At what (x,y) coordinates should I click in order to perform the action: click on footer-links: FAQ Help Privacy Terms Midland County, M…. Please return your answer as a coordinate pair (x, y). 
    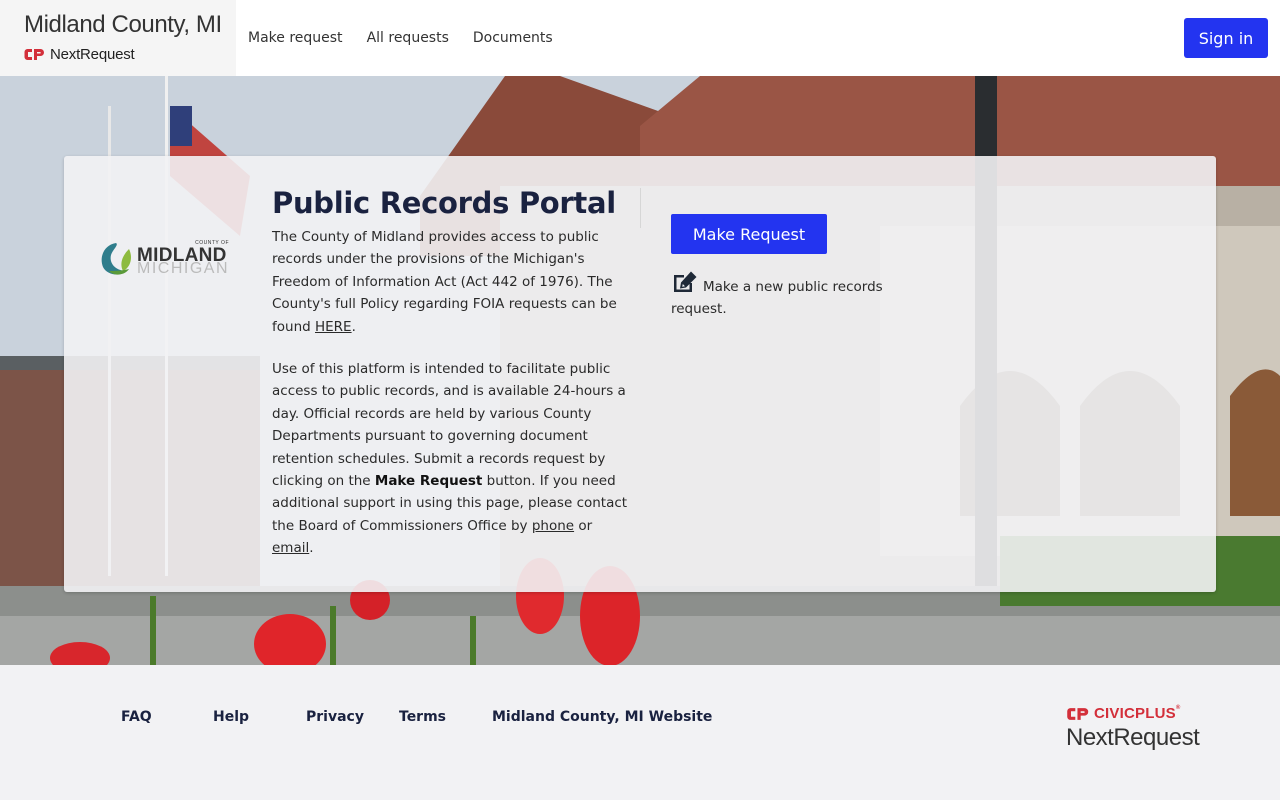
    Looking at the image, I should click on (416, 717).